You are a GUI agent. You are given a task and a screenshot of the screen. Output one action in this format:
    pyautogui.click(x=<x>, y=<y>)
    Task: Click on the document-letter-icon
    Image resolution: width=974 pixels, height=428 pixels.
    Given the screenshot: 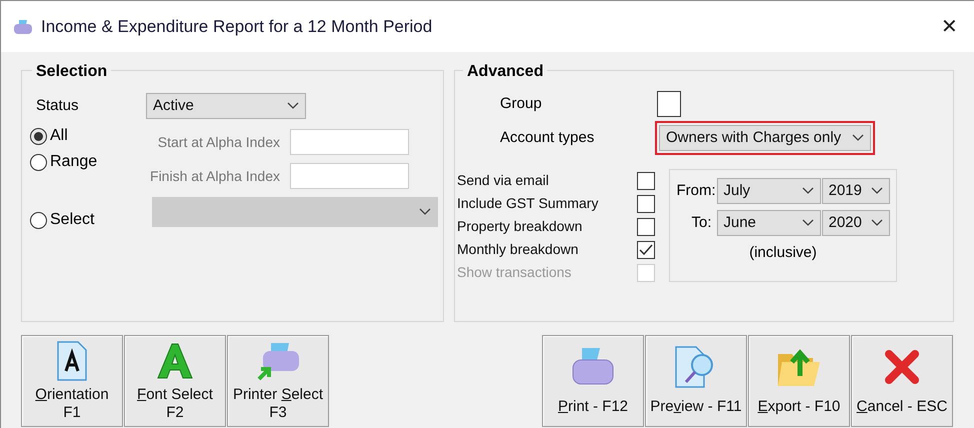 What is the action you would take?
    pyautogui.click(x=72, y=361)
    